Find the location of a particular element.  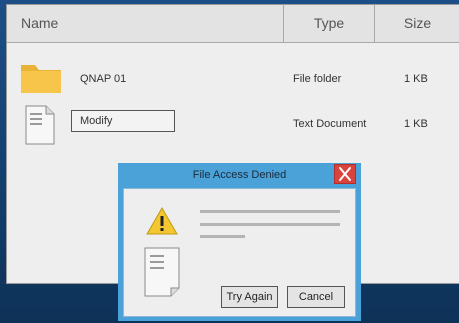

folder-icon is located at coordinates (41, 77).